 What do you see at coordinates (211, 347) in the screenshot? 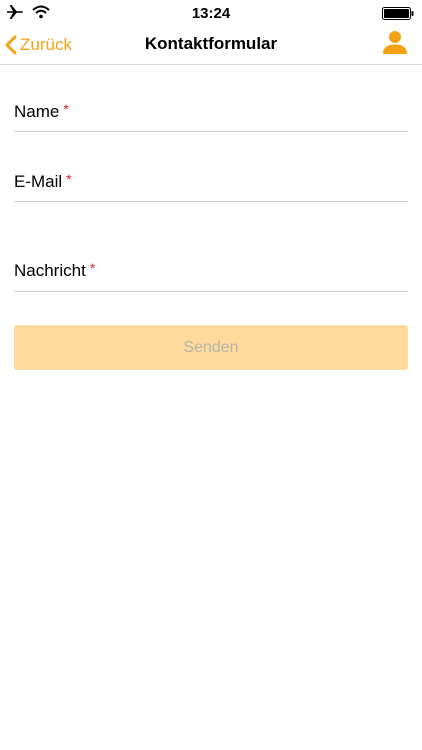
I see `send-button: Senden` at bounding box center [211, 347].